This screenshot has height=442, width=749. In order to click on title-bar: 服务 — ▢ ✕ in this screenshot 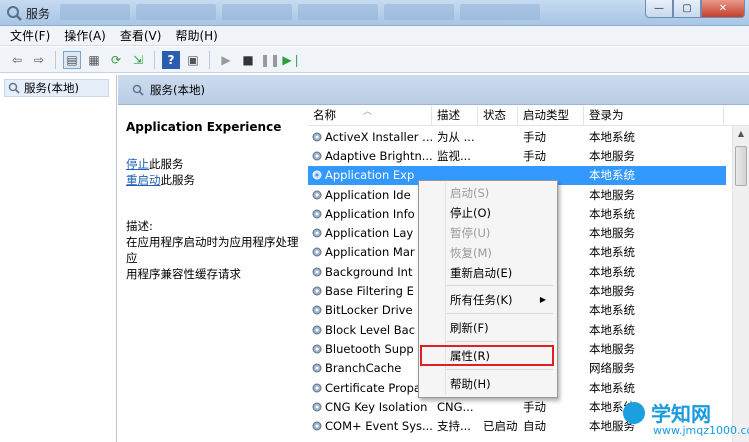, I will do `click(374, 13)`.